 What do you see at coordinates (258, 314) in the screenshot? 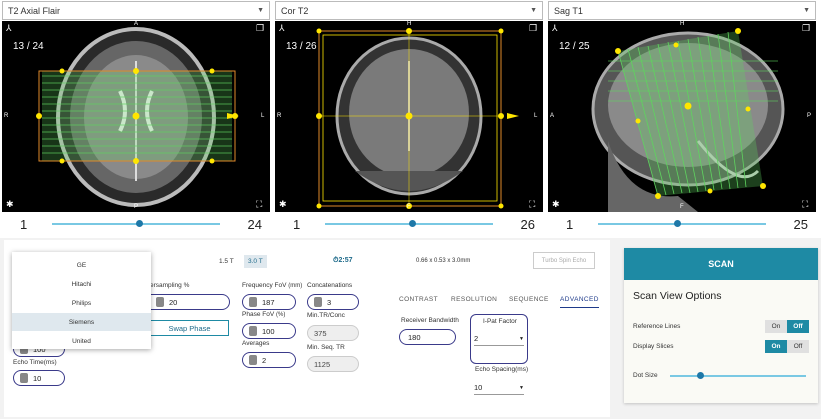
I see `phase-fov-label-text: Phase FoV` at bounding box center [258, 314].